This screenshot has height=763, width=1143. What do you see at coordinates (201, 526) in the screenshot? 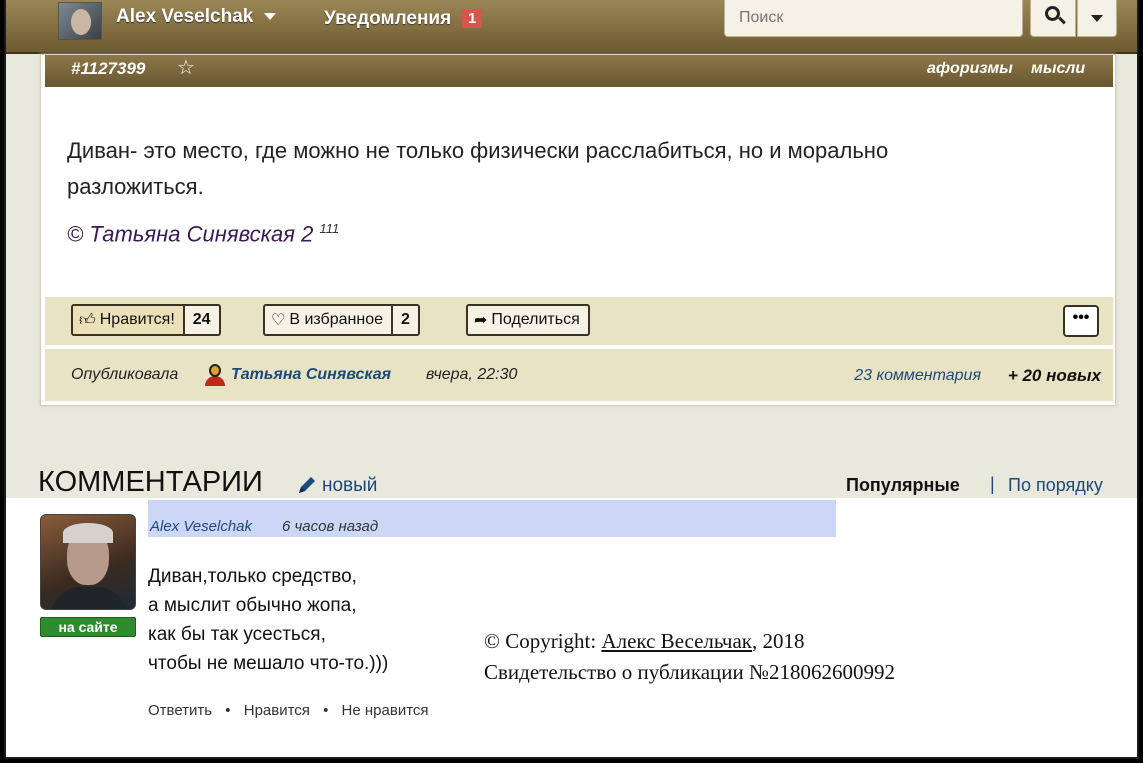
I see `comment-author-link: Alex Veselchak` at bounding box center [201, 526].